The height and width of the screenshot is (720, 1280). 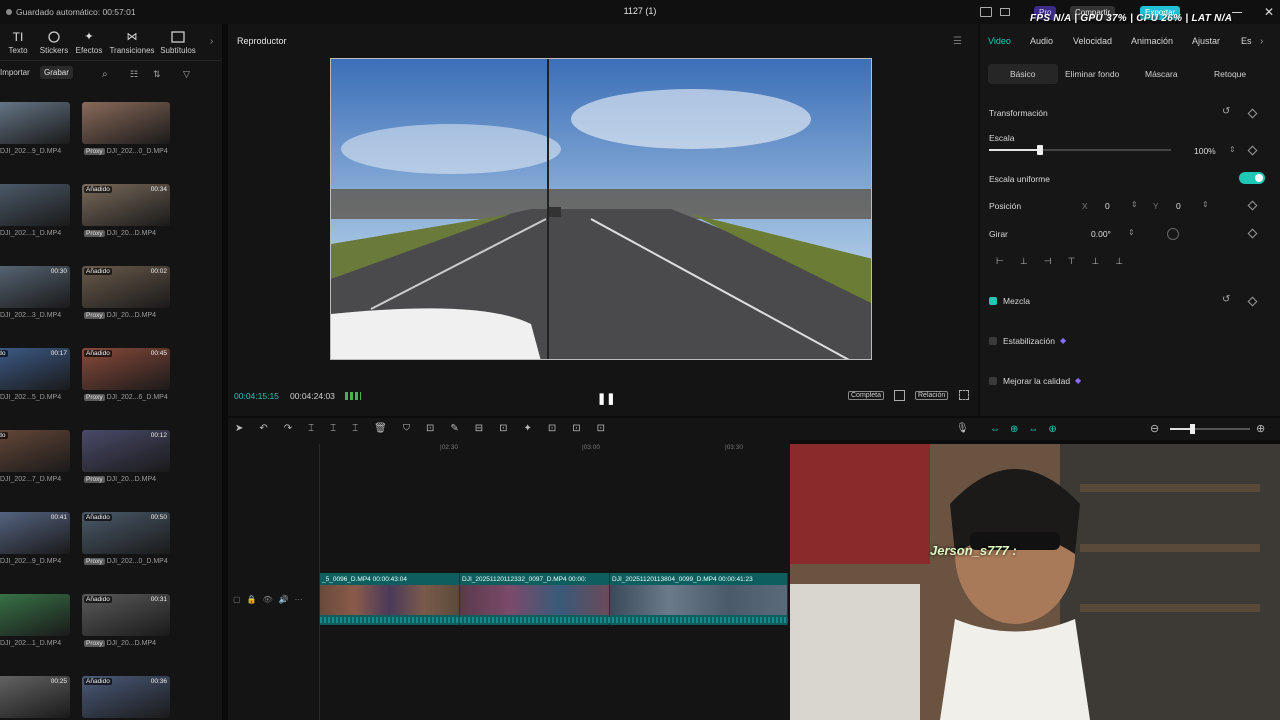 I want to click on clip-name: DJI_202...6_D.MP4, so click(x=137, y=397).